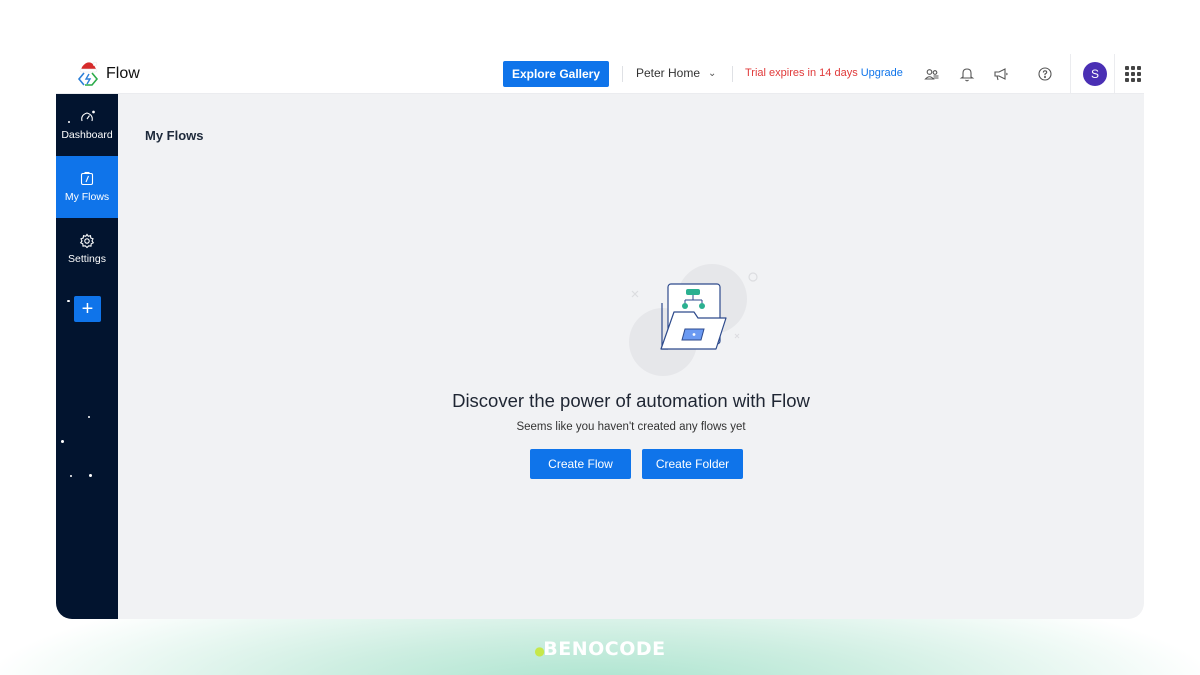  Describe the element at coordinates (1095, 74) in the screenshot. I see `user-avatar: S` at that location.